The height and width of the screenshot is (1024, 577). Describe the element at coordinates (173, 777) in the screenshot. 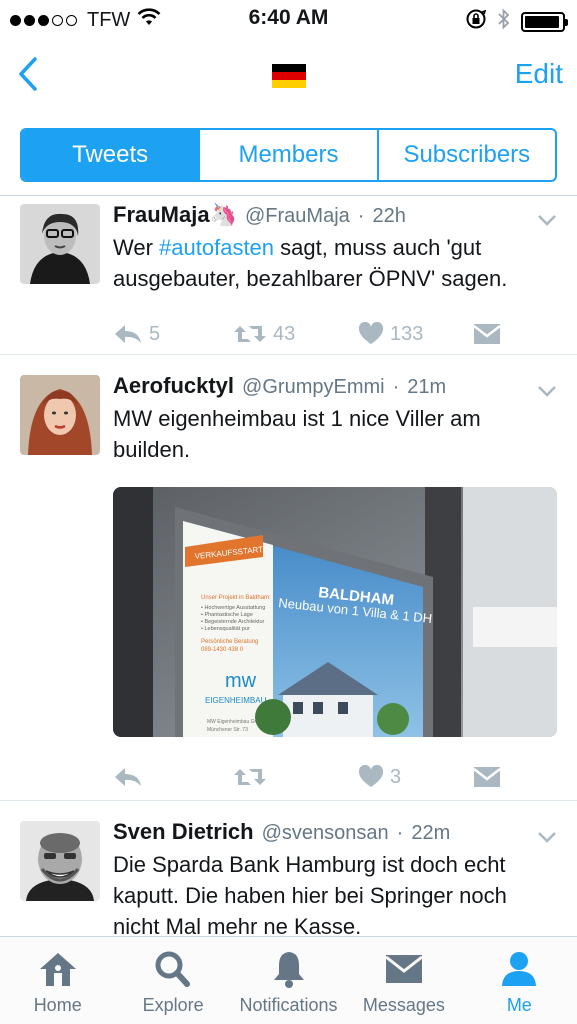

I see `reply-button` at that location.